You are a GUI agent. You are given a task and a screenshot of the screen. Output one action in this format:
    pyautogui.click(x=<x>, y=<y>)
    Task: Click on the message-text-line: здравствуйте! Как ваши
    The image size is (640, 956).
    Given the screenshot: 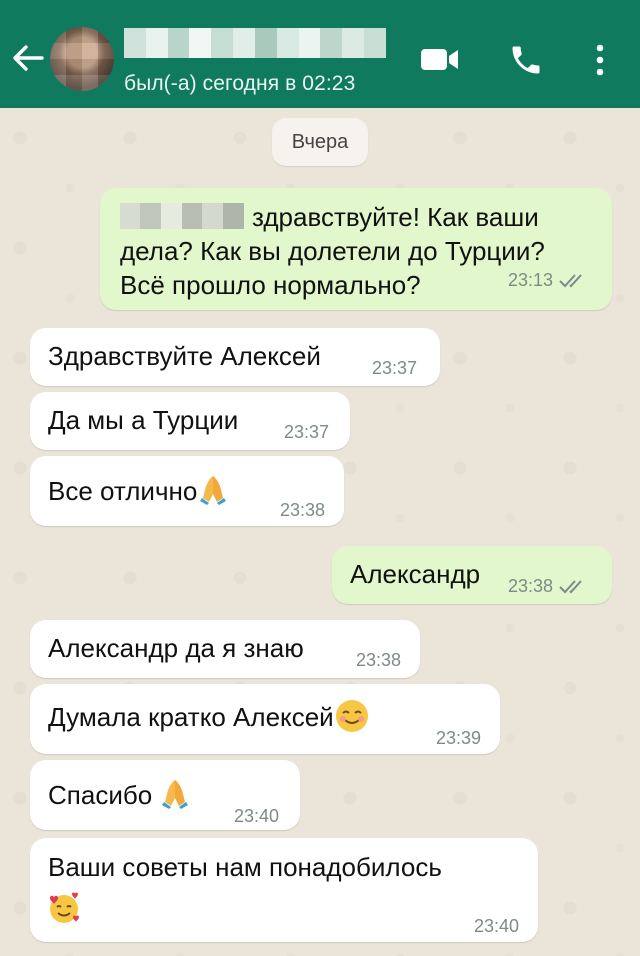 What is the action you would take?
    pyautogui.click(x=395, y=217)
    